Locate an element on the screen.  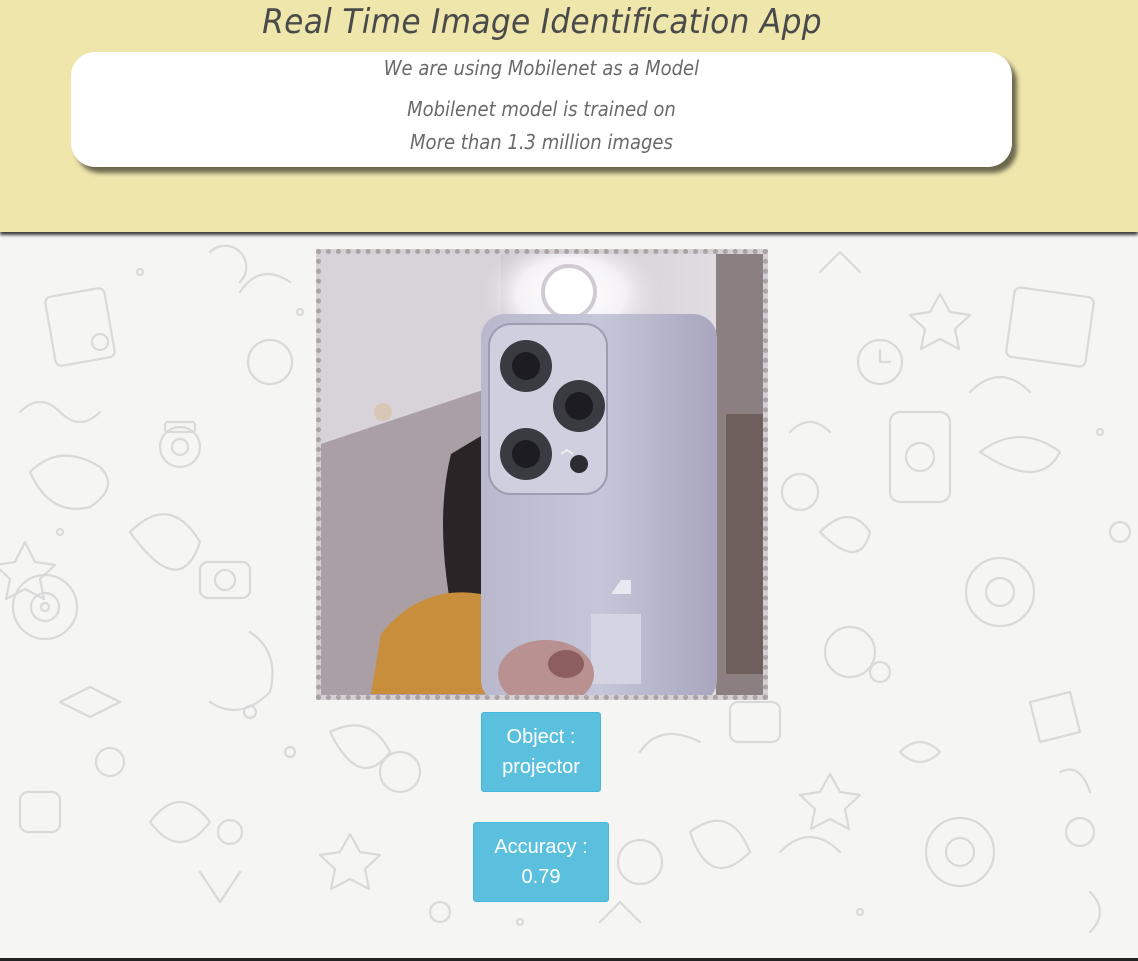
dataset-size-line: More than 1.3 million images is located at coordinates (541, 142).